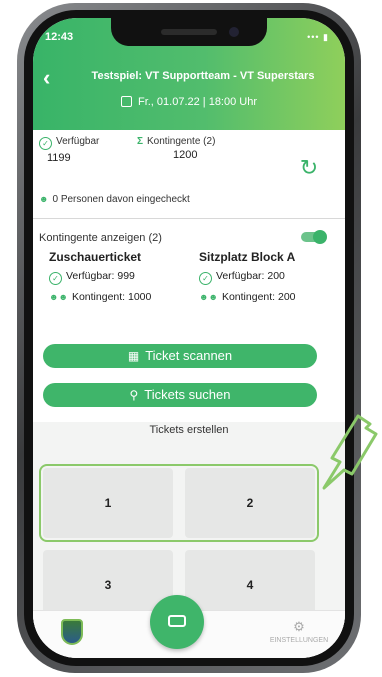  Describe the element at coordinates (46, 78) in the screenshot. I see `back-button: ‹` at that location.